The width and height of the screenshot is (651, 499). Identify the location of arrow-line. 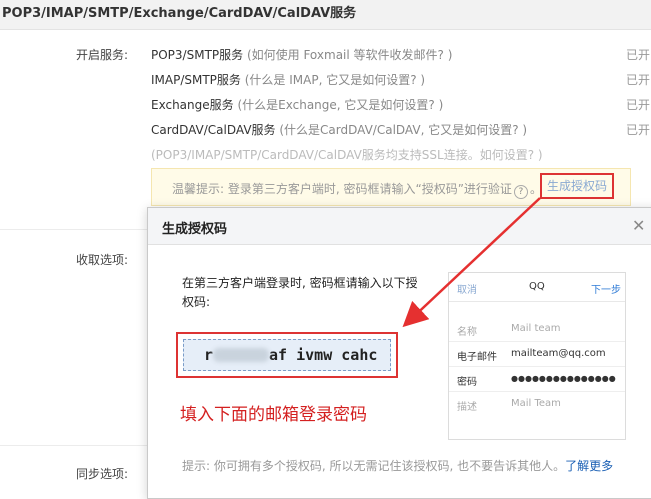
(471, 262).